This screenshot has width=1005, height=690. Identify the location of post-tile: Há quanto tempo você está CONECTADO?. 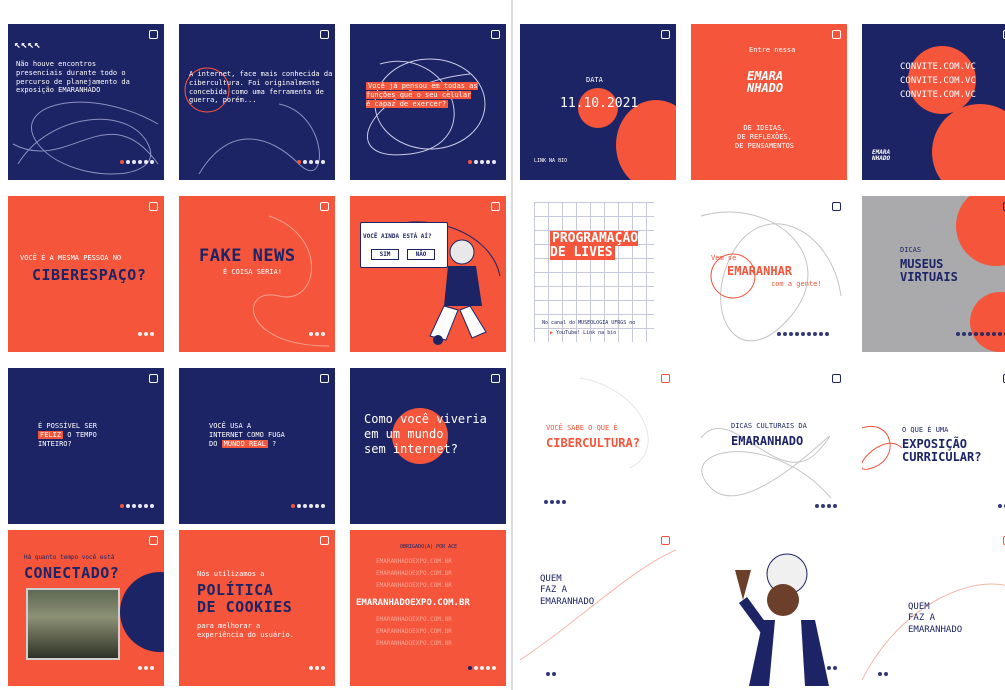
(86, 608).